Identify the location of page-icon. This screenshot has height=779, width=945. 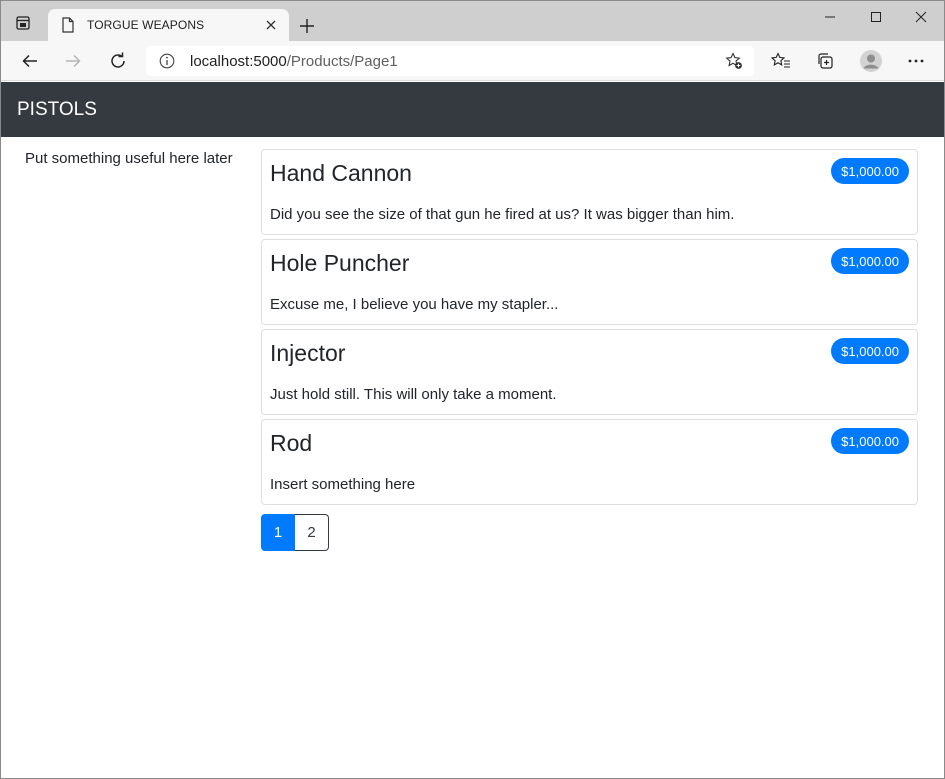
(68, 25).